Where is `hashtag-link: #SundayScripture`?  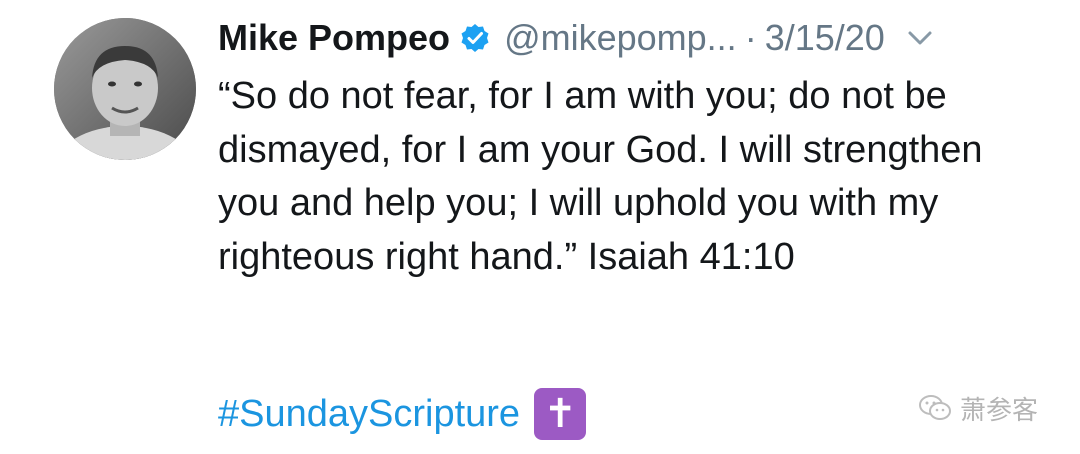
hashtag-link: #SundayScripture is located at coordinates (369, 414).